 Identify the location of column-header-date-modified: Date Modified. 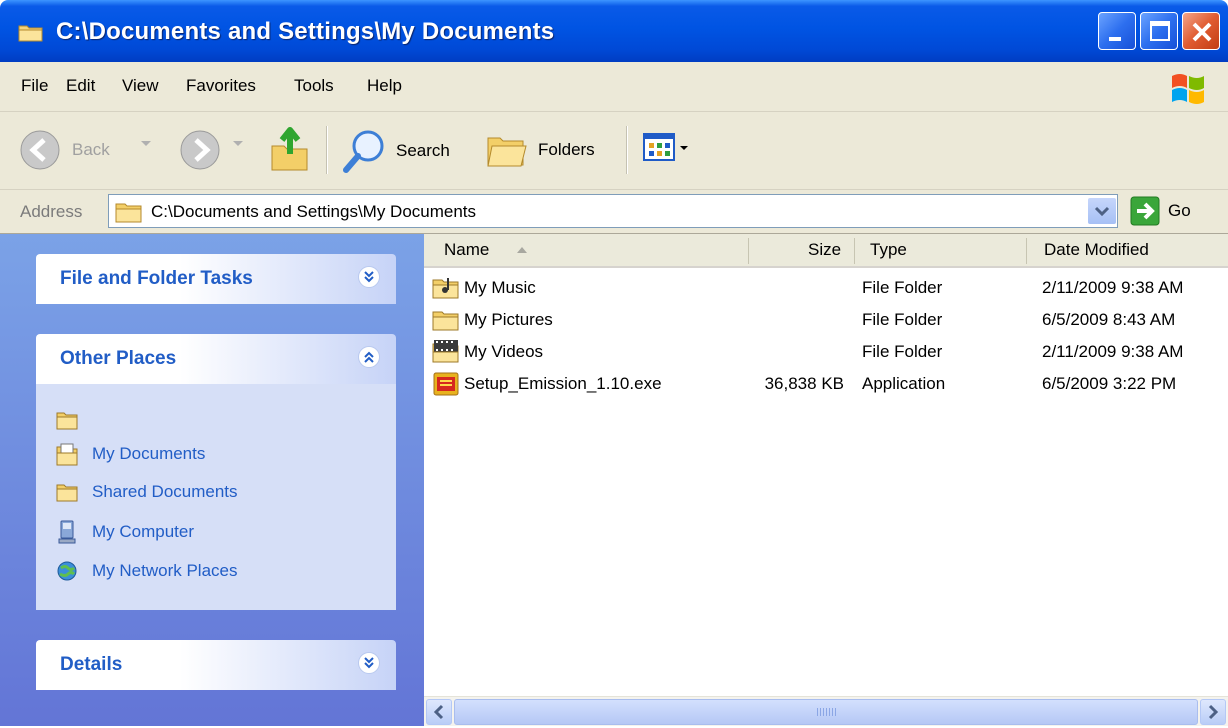
(1096, 250).